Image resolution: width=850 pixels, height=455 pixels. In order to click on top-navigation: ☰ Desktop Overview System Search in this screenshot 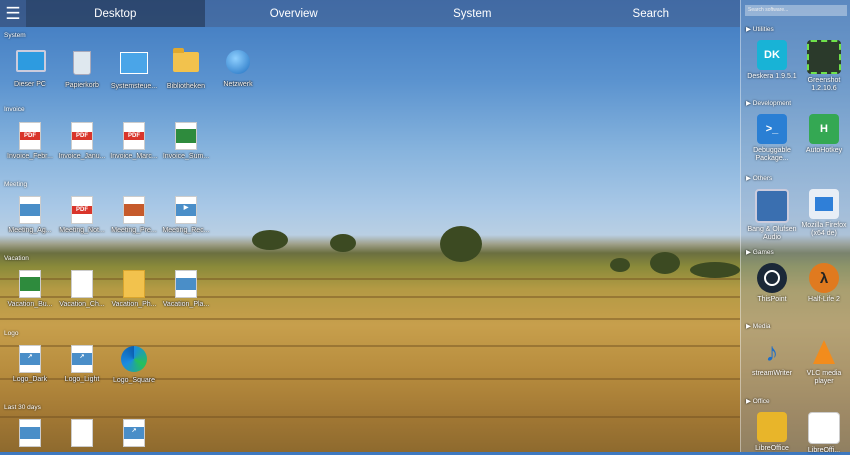, I will do `click(370, 13)`.